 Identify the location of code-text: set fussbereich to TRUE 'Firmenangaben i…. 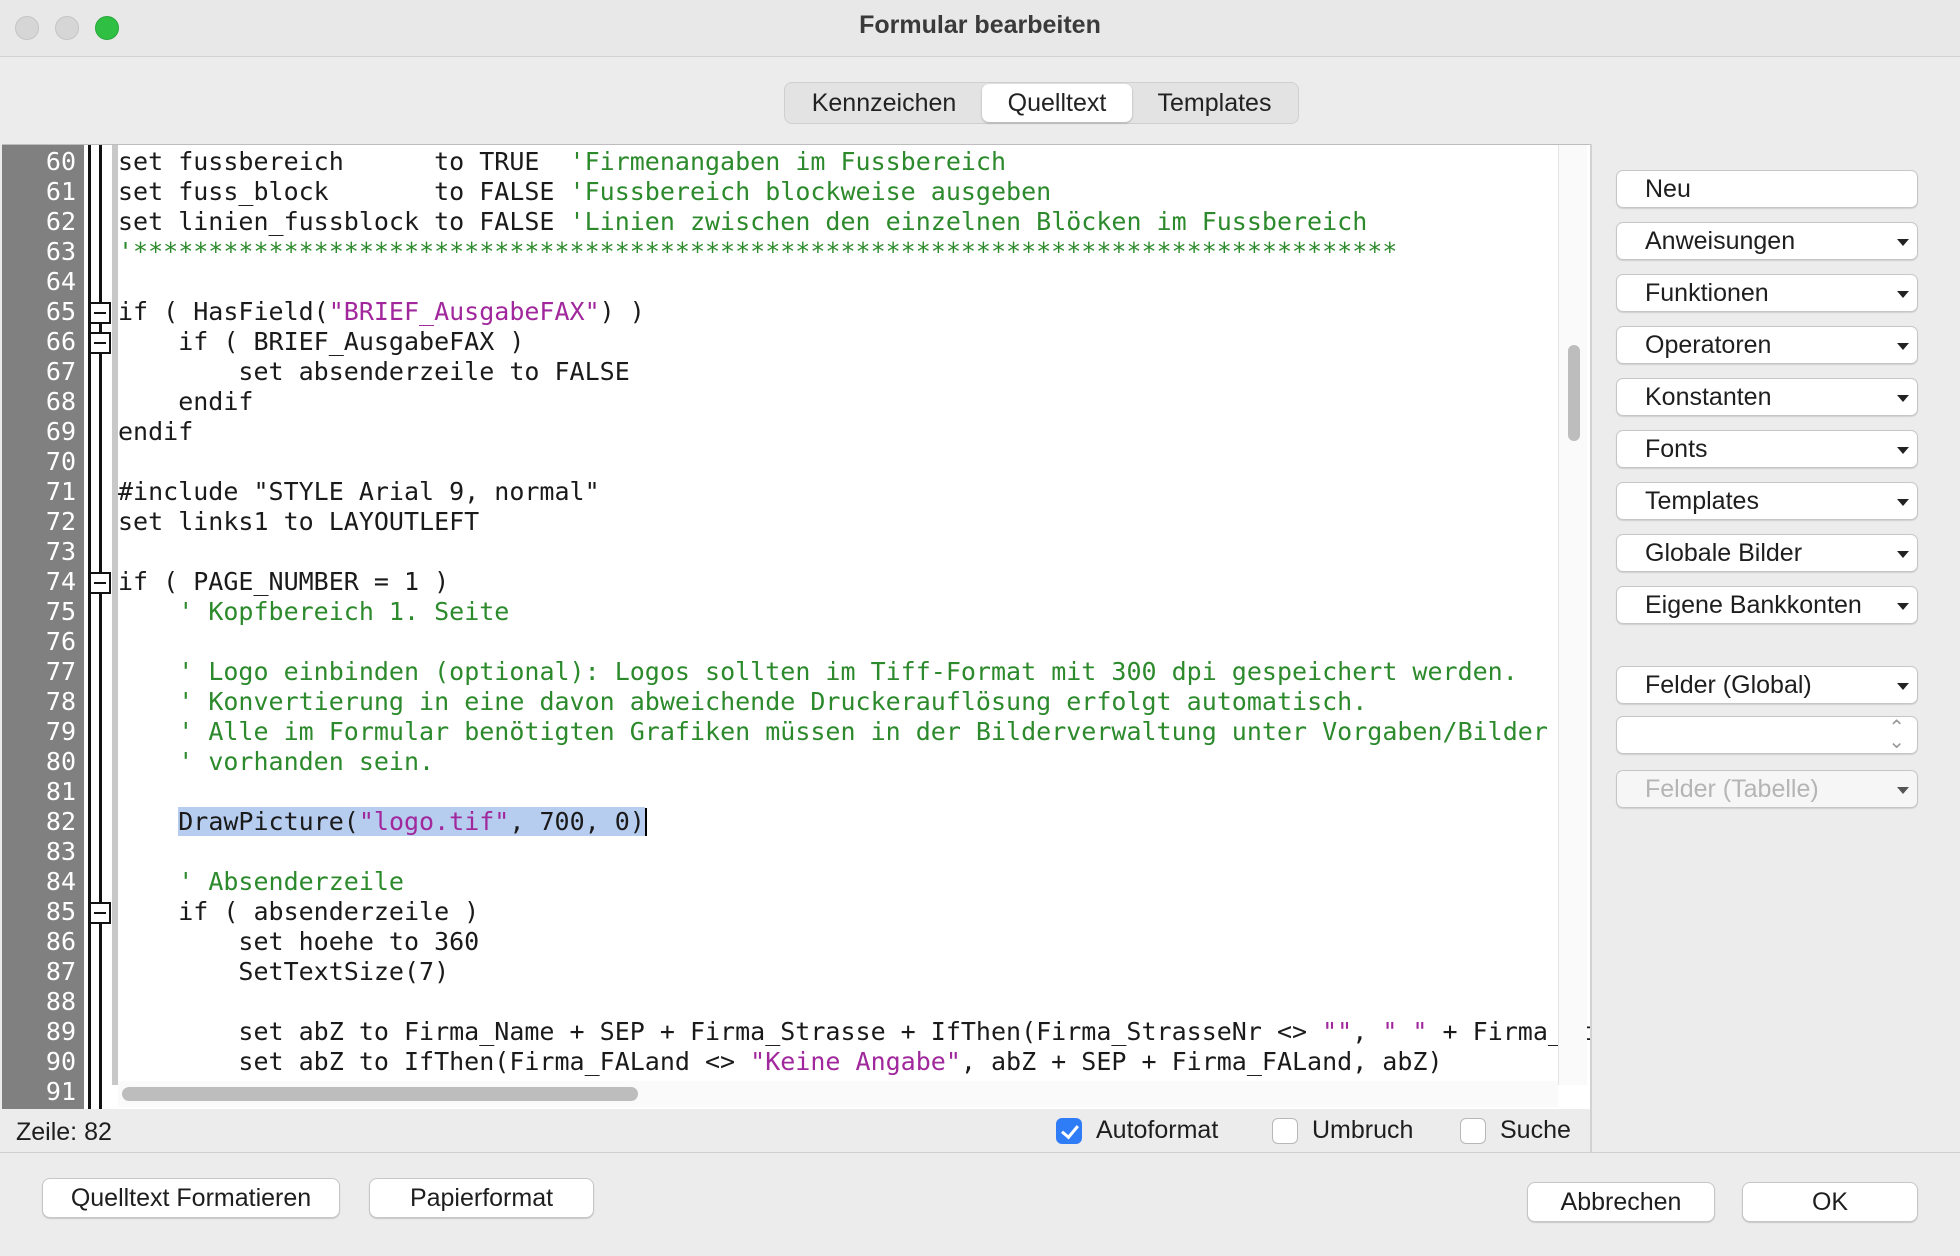
(562, 162).